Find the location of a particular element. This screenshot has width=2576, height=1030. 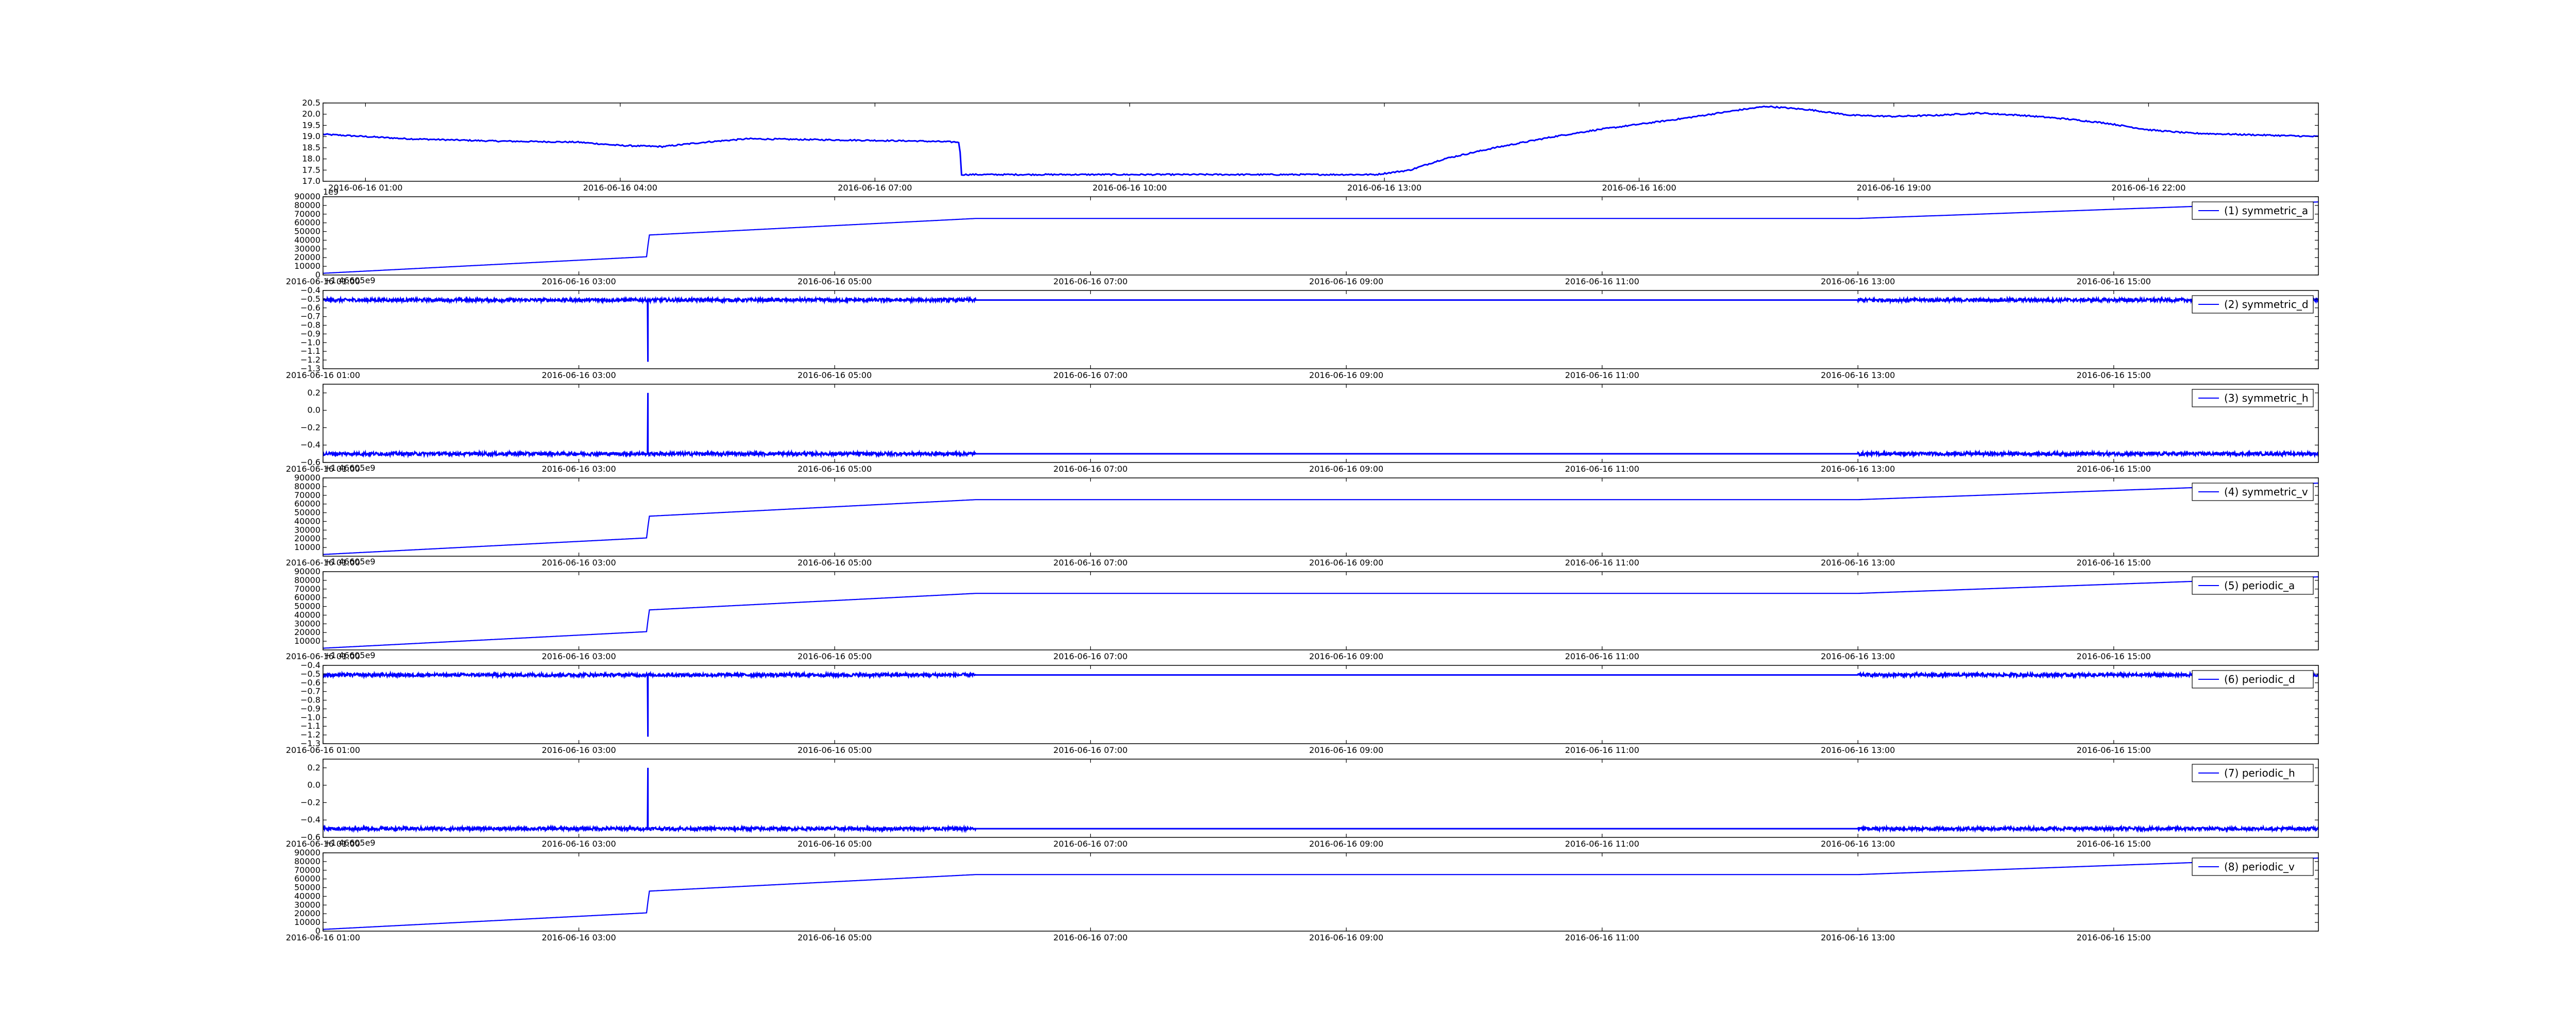

y-offset-label: 1e9 is located at coordinates (331, 192).